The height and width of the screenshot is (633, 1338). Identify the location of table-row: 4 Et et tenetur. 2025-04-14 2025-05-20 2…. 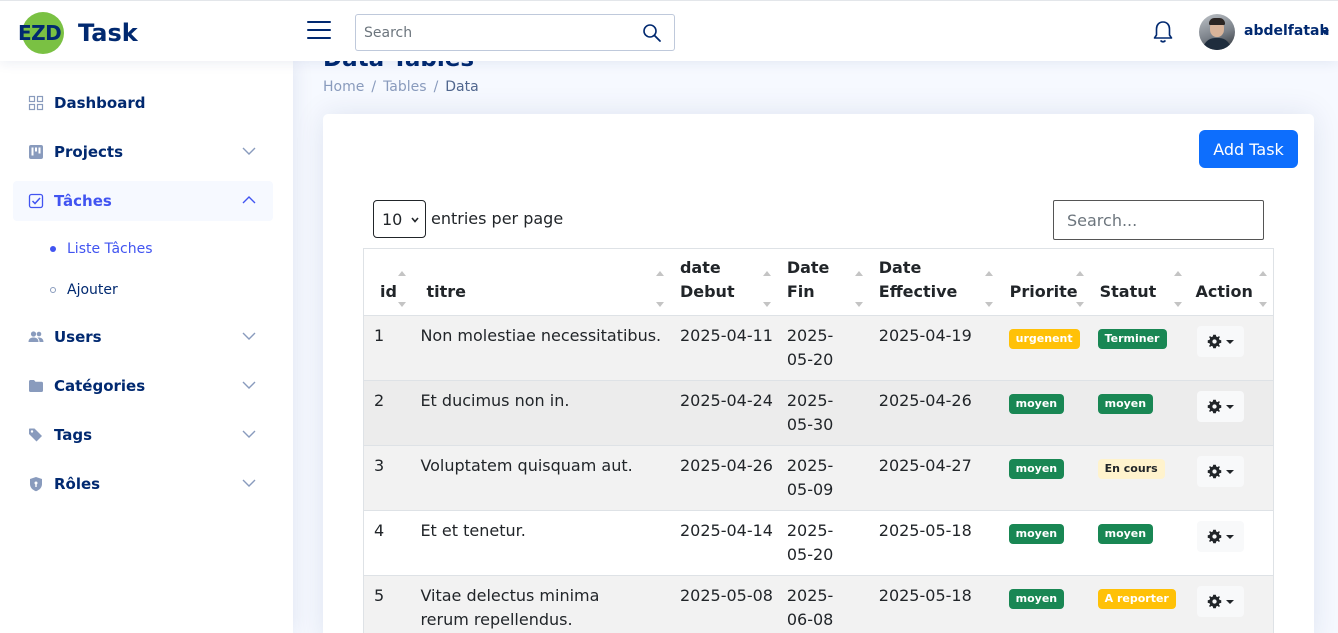
(818, 543).